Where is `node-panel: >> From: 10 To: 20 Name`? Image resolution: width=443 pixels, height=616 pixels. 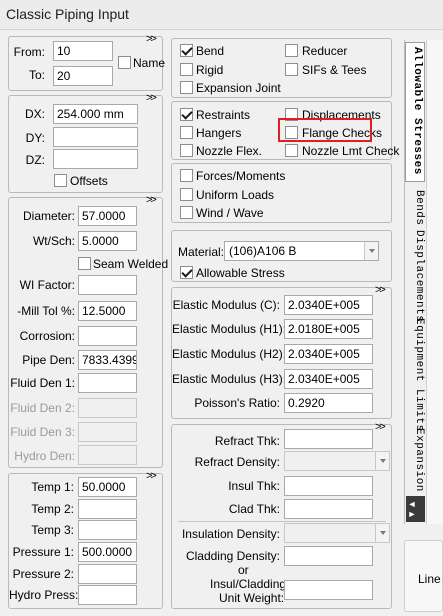
node-panel: >> From: 10 To: 20 Name is located at coordinates (86, 62).